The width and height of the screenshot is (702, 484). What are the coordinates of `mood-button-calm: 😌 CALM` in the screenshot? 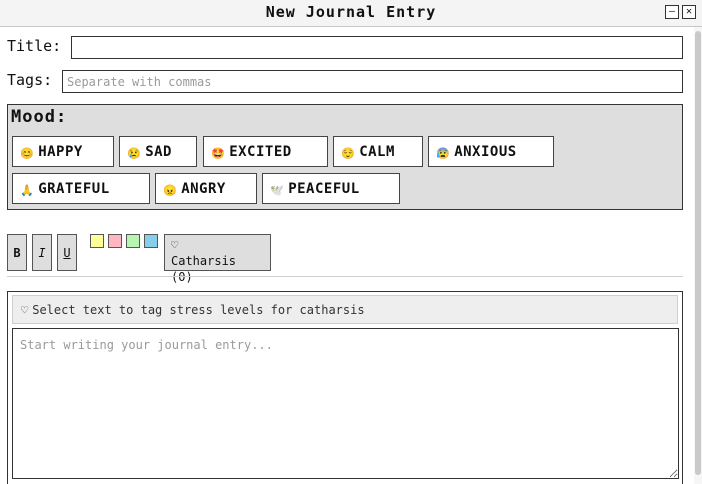 It's located at (378, 151).